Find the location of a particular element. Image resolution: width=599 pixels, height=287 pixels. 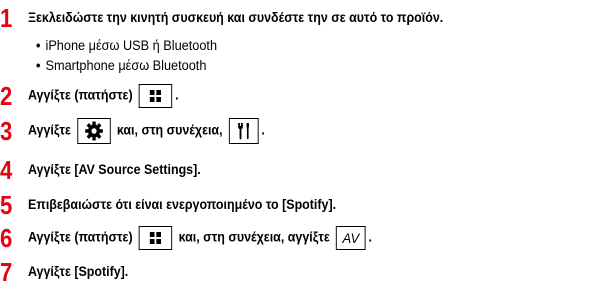

step-text-middle: και, στη συνέχεια, is located at coordinates (169, 130).